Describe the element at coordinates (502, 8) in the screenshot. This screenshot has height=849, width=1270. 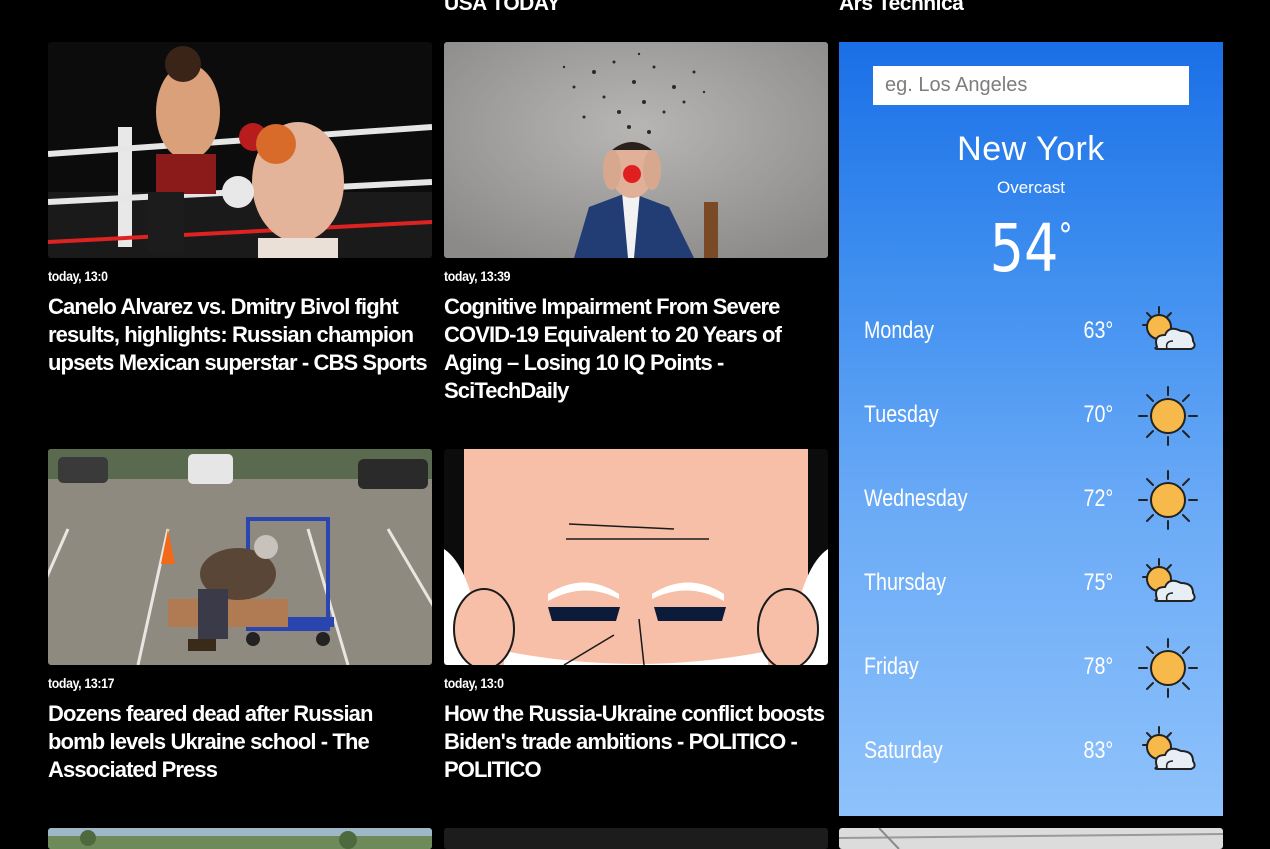
I see `source-title-usa-today: USA TODAY` at that location.